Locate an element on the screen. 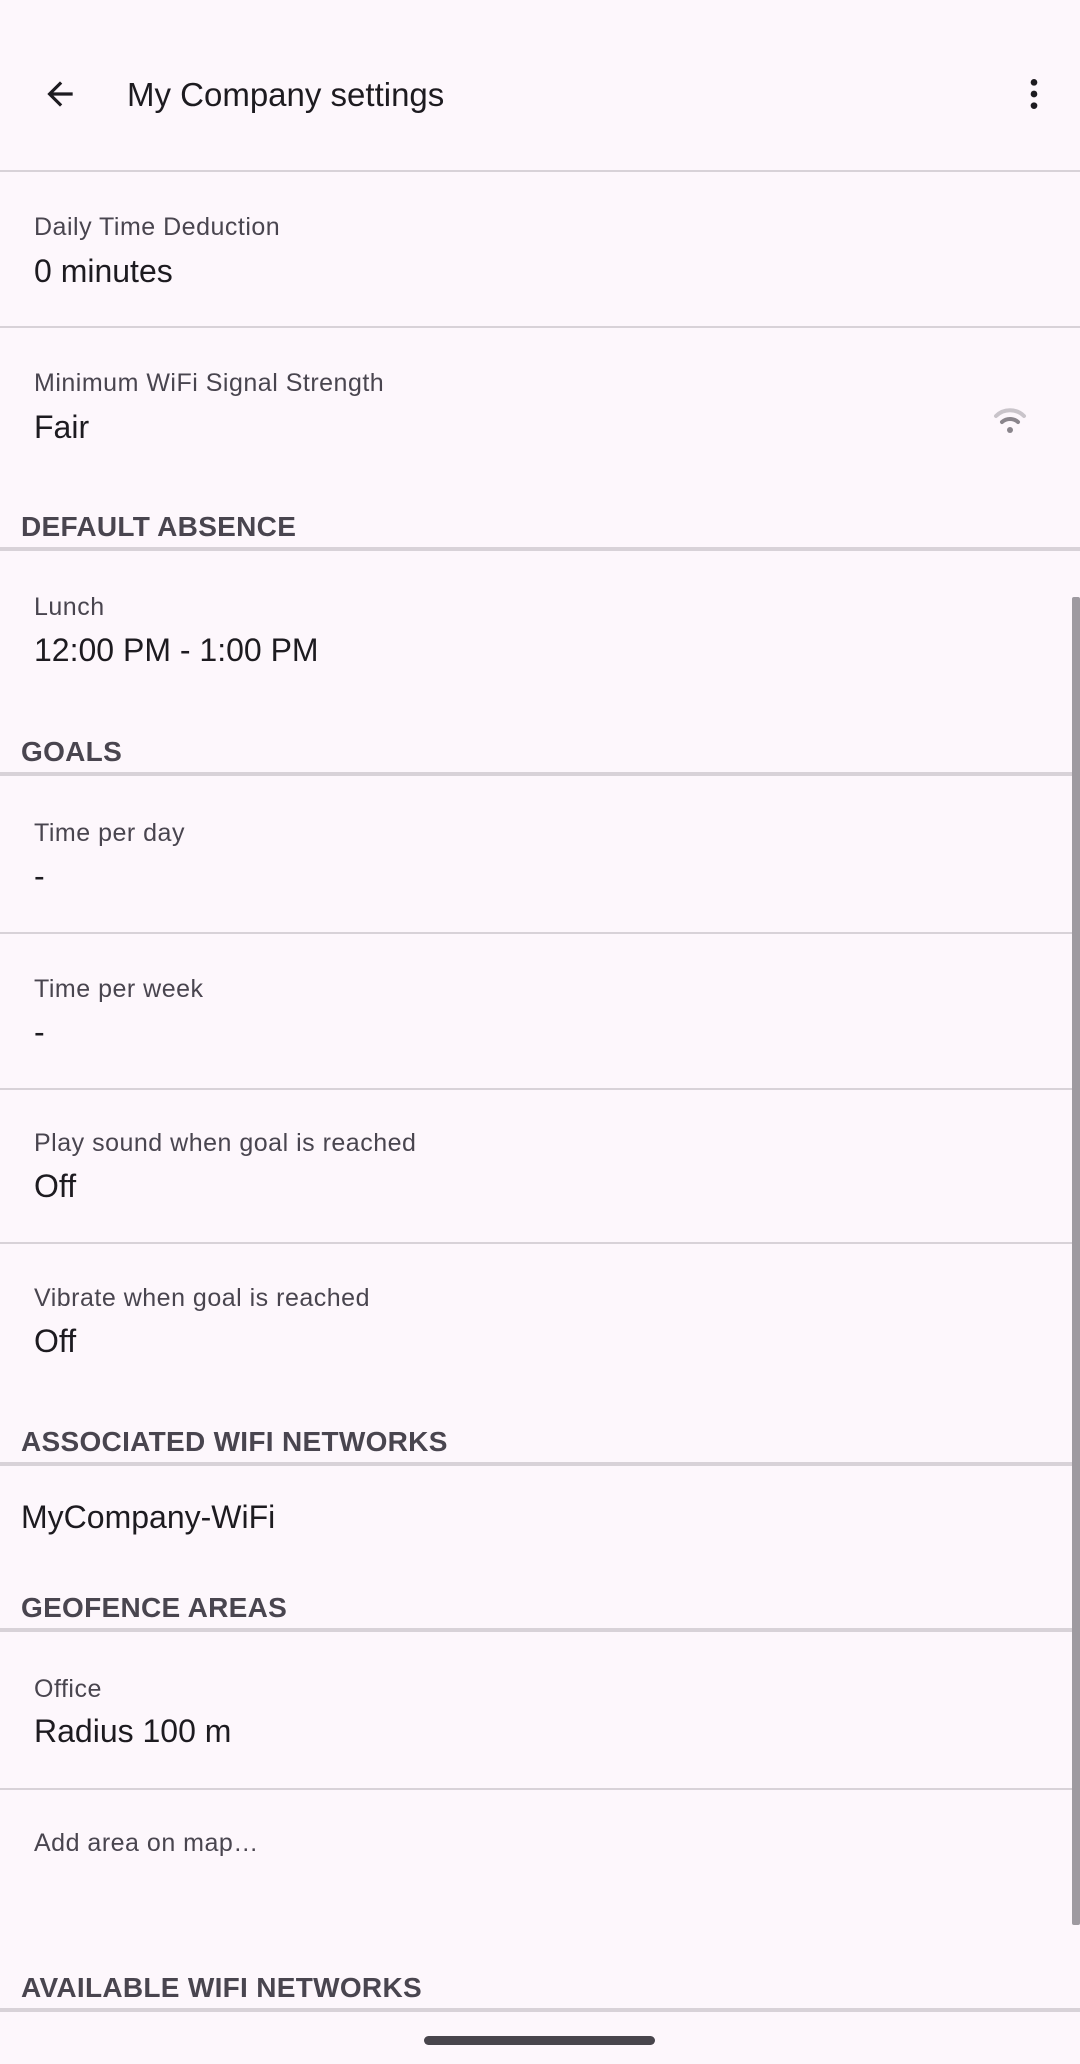  pref-title: Time per day is located at coordinates (109, 833).